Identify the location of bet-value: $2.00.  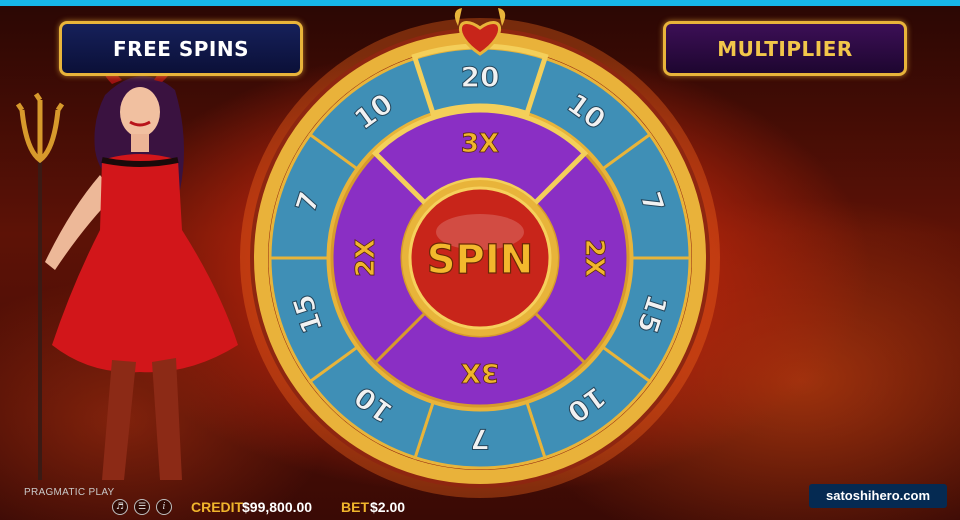
(388, 507).